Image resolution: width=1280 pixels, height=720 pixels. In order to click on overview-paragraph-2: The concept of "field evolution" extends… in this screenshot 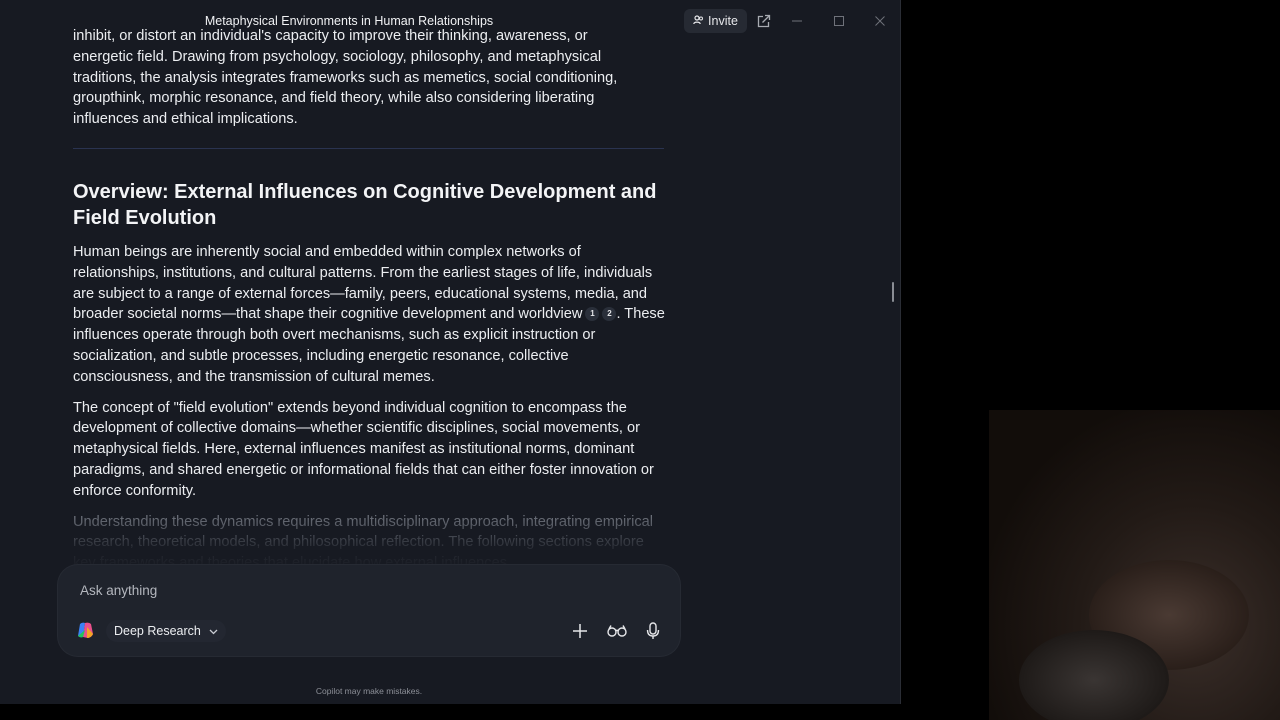, I will do `click(363, 449)`.